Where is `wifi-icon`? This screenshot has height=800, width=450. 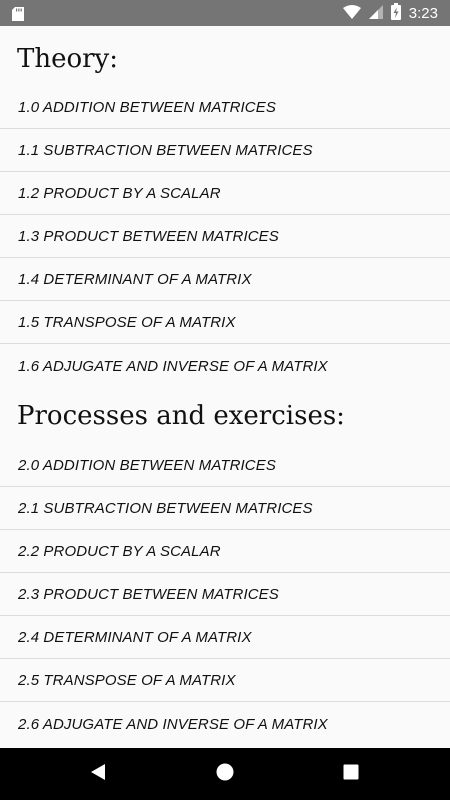 wifi-icon is located at coordinates (351, 13).